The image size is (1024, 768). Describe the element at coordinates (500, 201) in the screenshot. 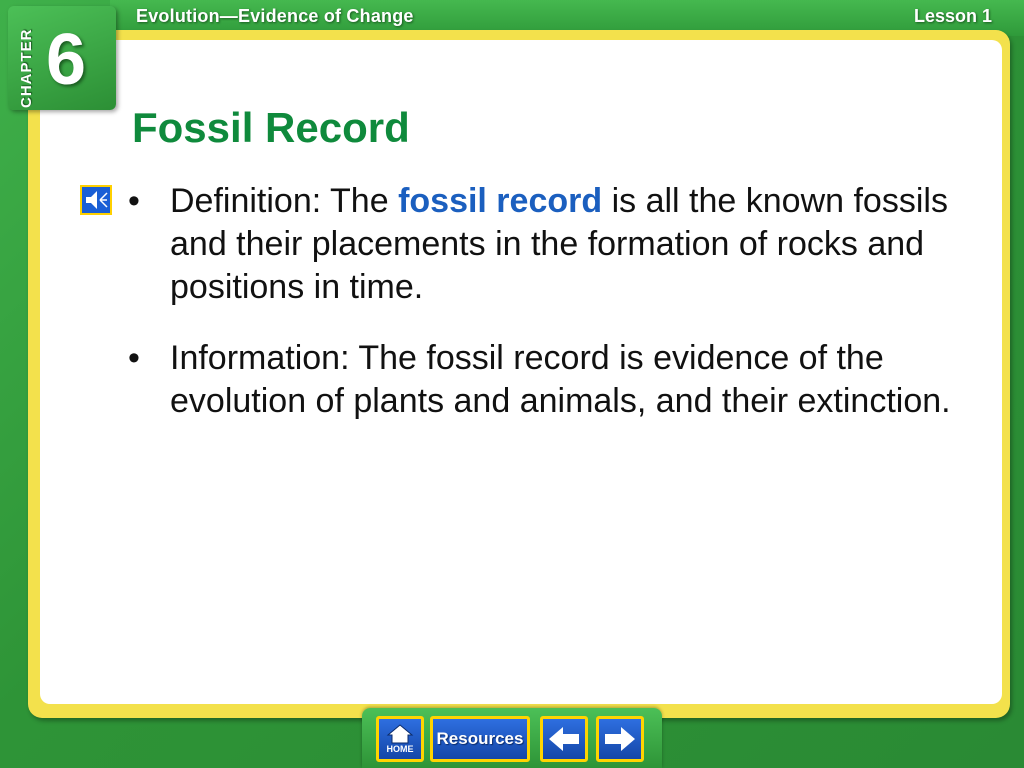

I see `key-term: fossil record` at that location.